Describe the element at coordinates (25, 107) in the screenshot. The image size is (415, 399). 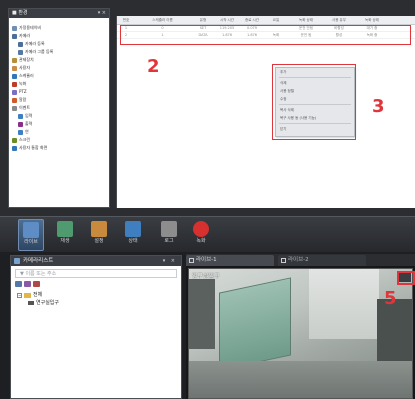
I see `tree-item-label: 이벤트` at that location.